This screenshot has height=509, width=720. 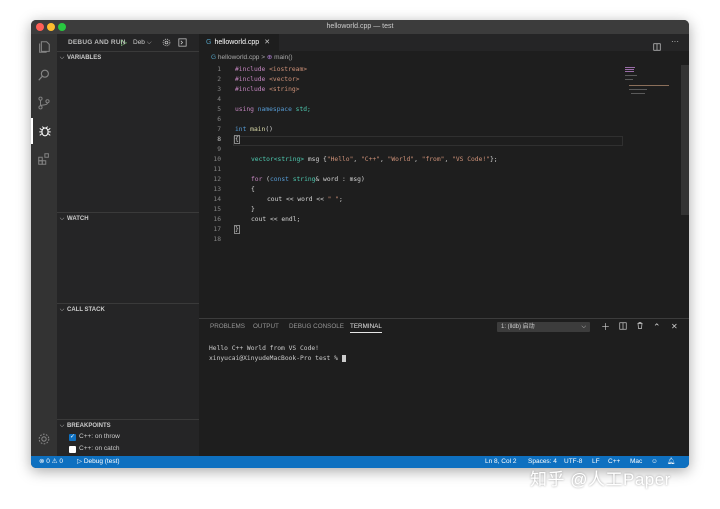 I want to click on line-number: 15, so click(x=217, y=209).